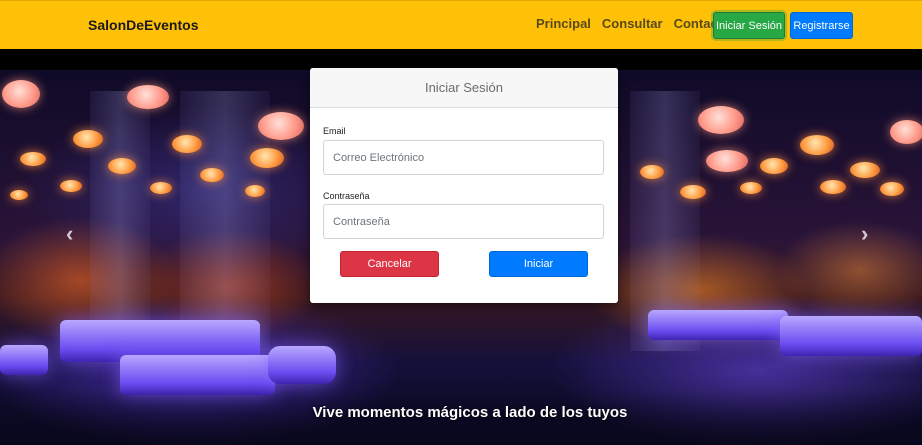  Describe the element at coordinates (749, 25) in the screenshot. I see `login-nav-button: Iniciar Sesión` at that location.